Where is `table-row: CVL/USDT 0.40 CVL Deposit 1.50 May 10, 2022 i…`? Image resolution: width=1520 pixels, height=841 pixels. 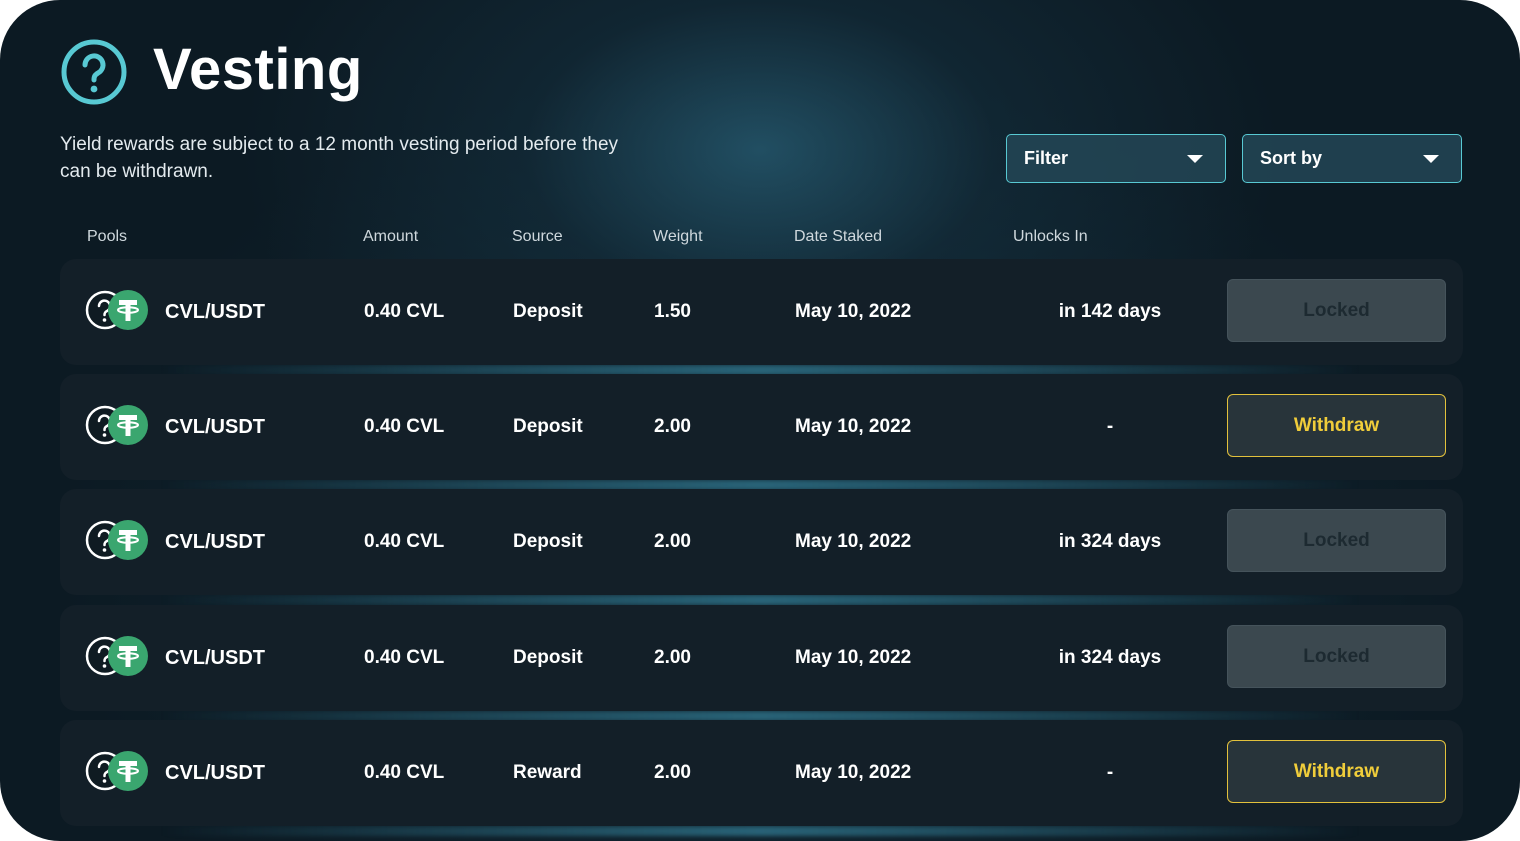
table-row: CVL/USDT 0.40 CVL Deposit 1.50 May 10, 2022 i… is located at coordinates (761, 312).